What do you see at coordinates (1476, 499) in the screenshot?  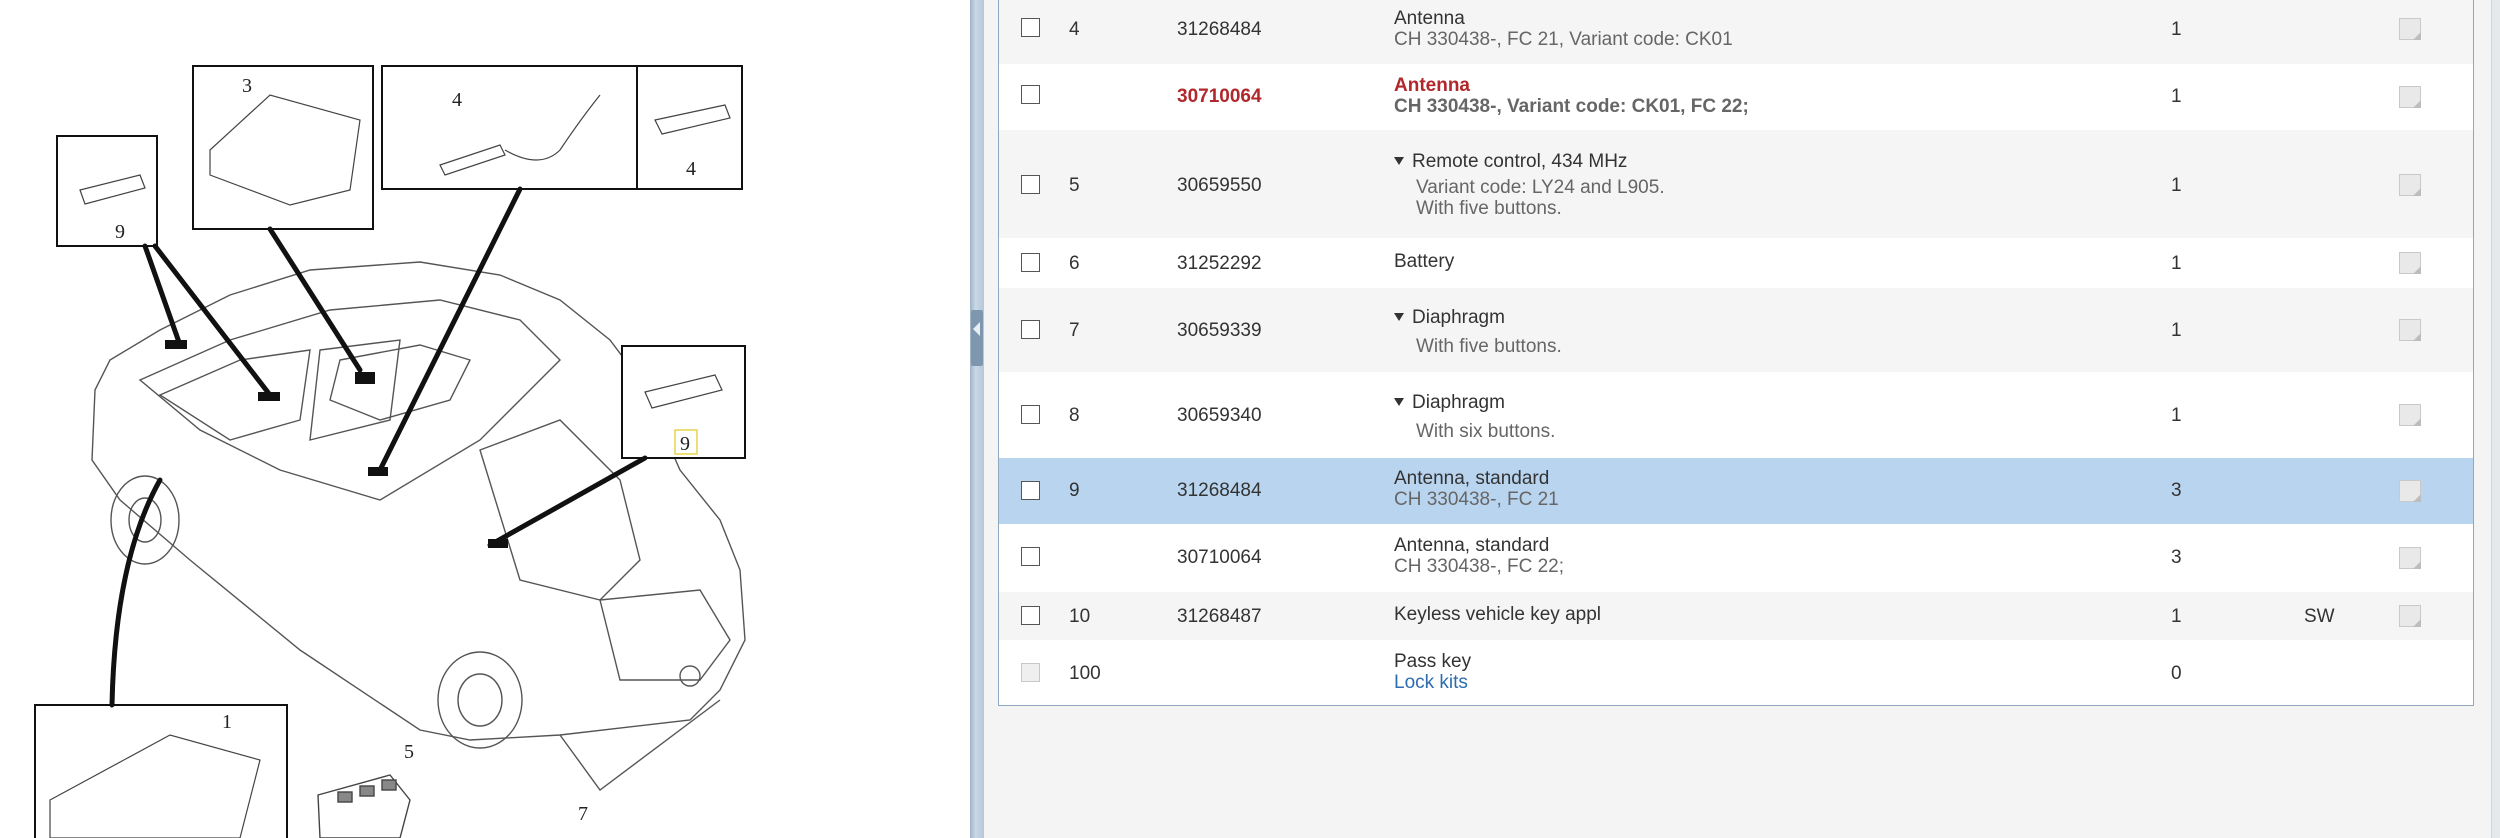 I see `description-detail: CH 330438-, FC 21` at bounding box center [1476, 499].